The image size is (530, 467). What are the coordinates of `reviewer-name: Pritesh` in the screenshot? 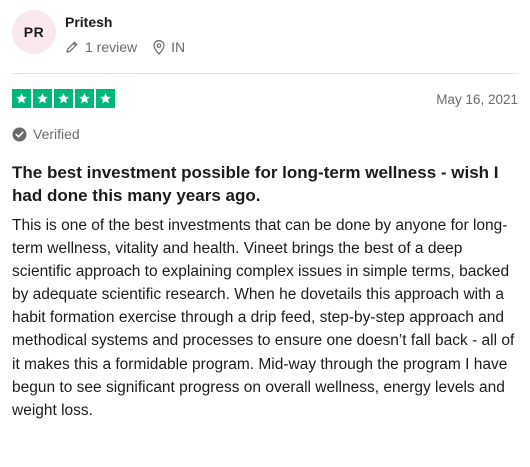 It's located at (133, 22).